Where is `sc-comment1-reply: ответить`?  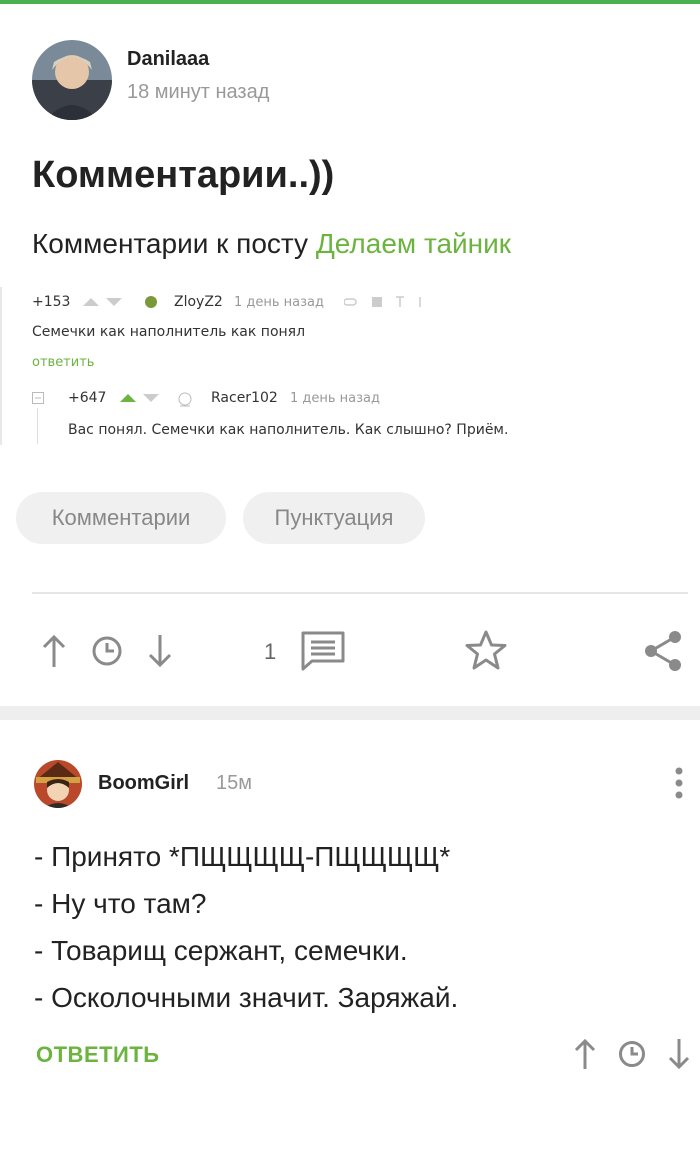
sc-comment1-reply: ответить is located at coordinates (63, 362).